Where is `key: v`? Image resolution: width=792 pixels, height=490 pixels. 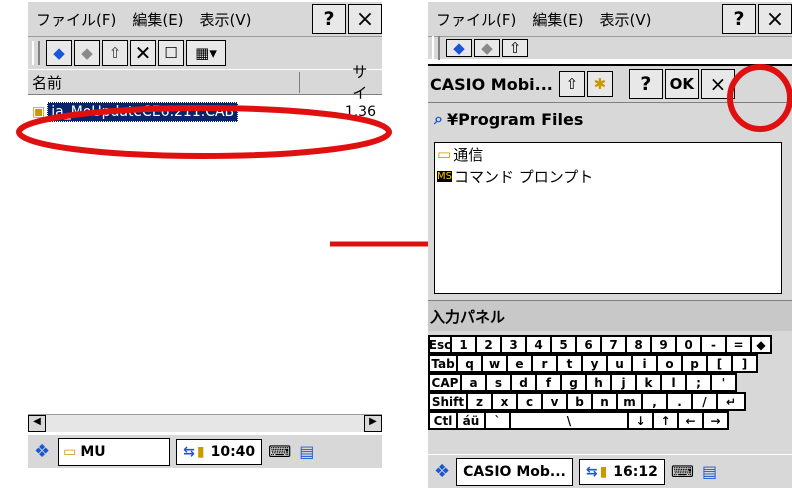 key: v is located at coordinates (554, 401).